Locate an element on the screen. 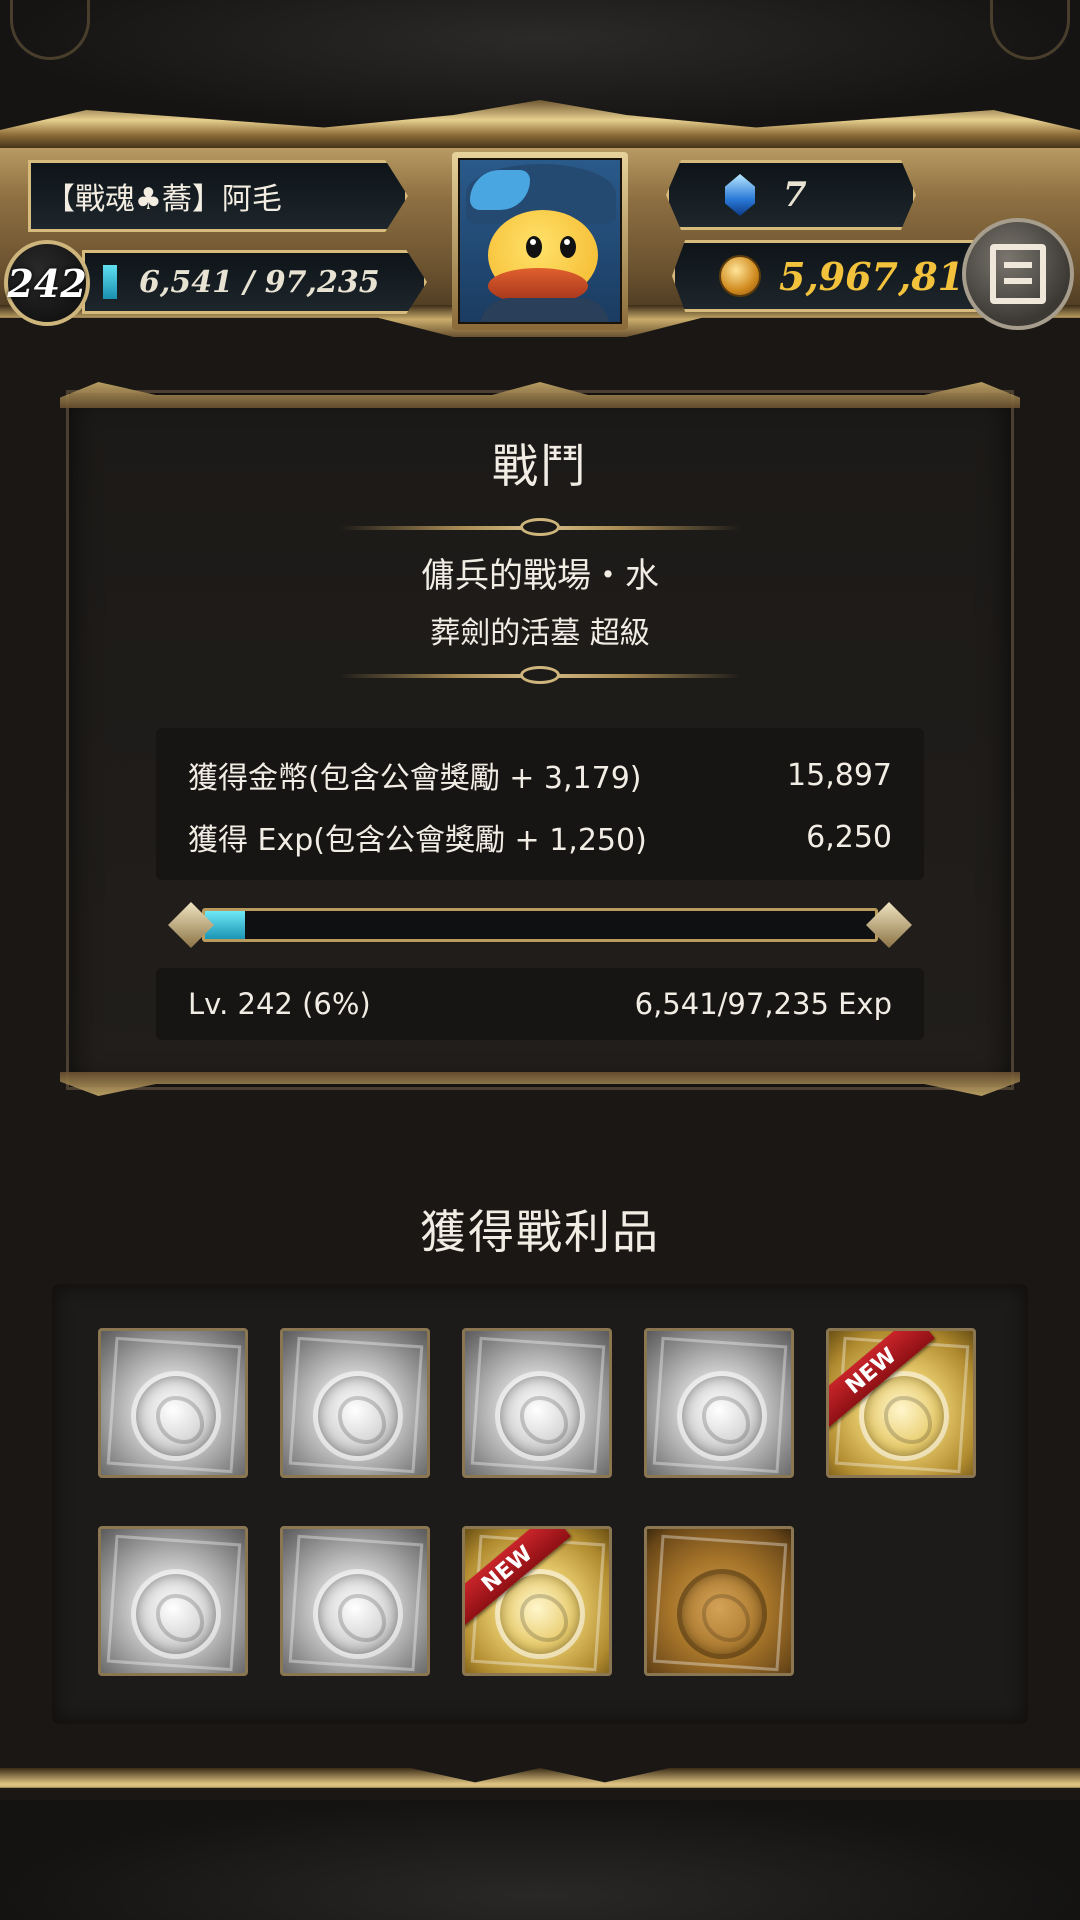 The width and height of the screenshot is (1080, 1920). reward-row-gold: 獲得金幣(包含公會獎勵 + 3,179) 15,897 is located at coordinates (540, 775).